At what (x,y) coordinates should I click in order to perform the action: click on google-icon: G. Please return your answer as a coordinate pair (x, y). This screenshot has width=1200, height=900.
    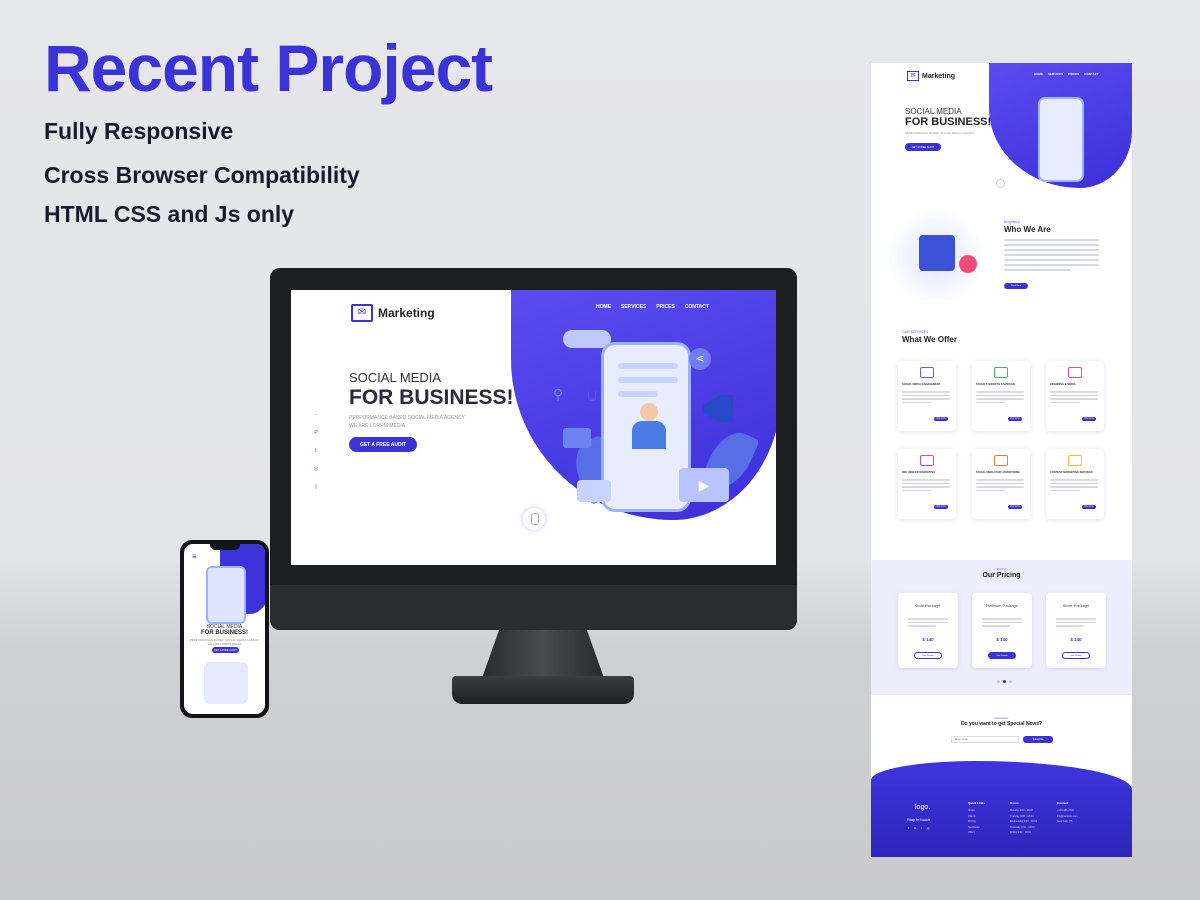
    Looking at the image, I should click on (915, 828).